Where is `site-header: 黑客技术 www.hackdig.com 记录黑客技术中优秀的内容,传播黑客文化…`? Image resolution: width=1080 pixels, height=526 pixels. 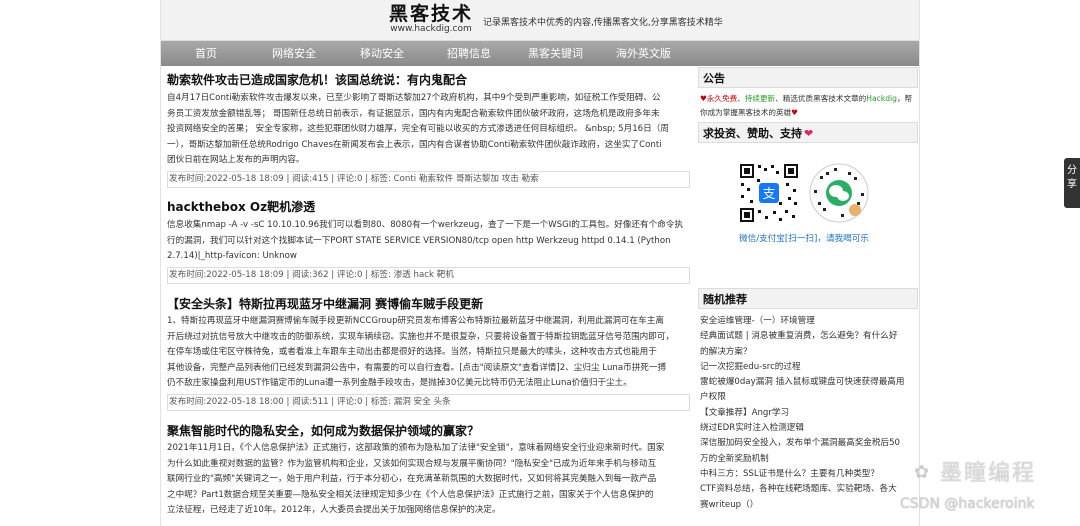
site-header: 黑客技术 www.hackdig.com 记录黑客技术中优秀的内容,传播黑客文化… is located at coordinates (540, 20).